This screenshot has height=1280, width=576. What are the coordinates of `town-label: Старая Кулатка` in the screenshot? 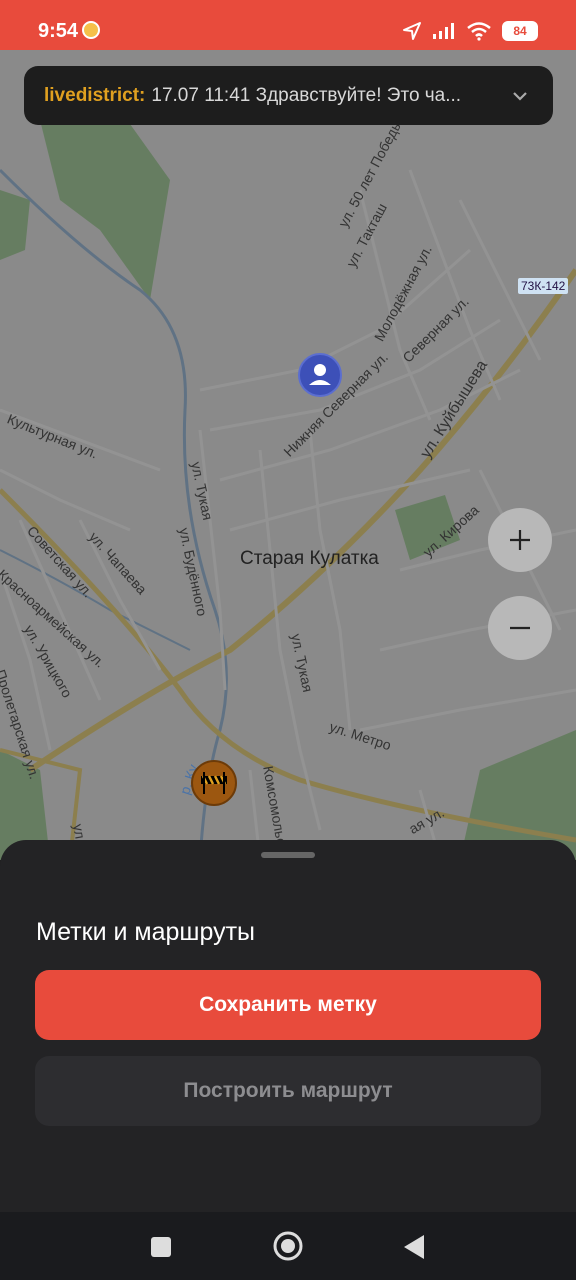 It's located at (309, 558).